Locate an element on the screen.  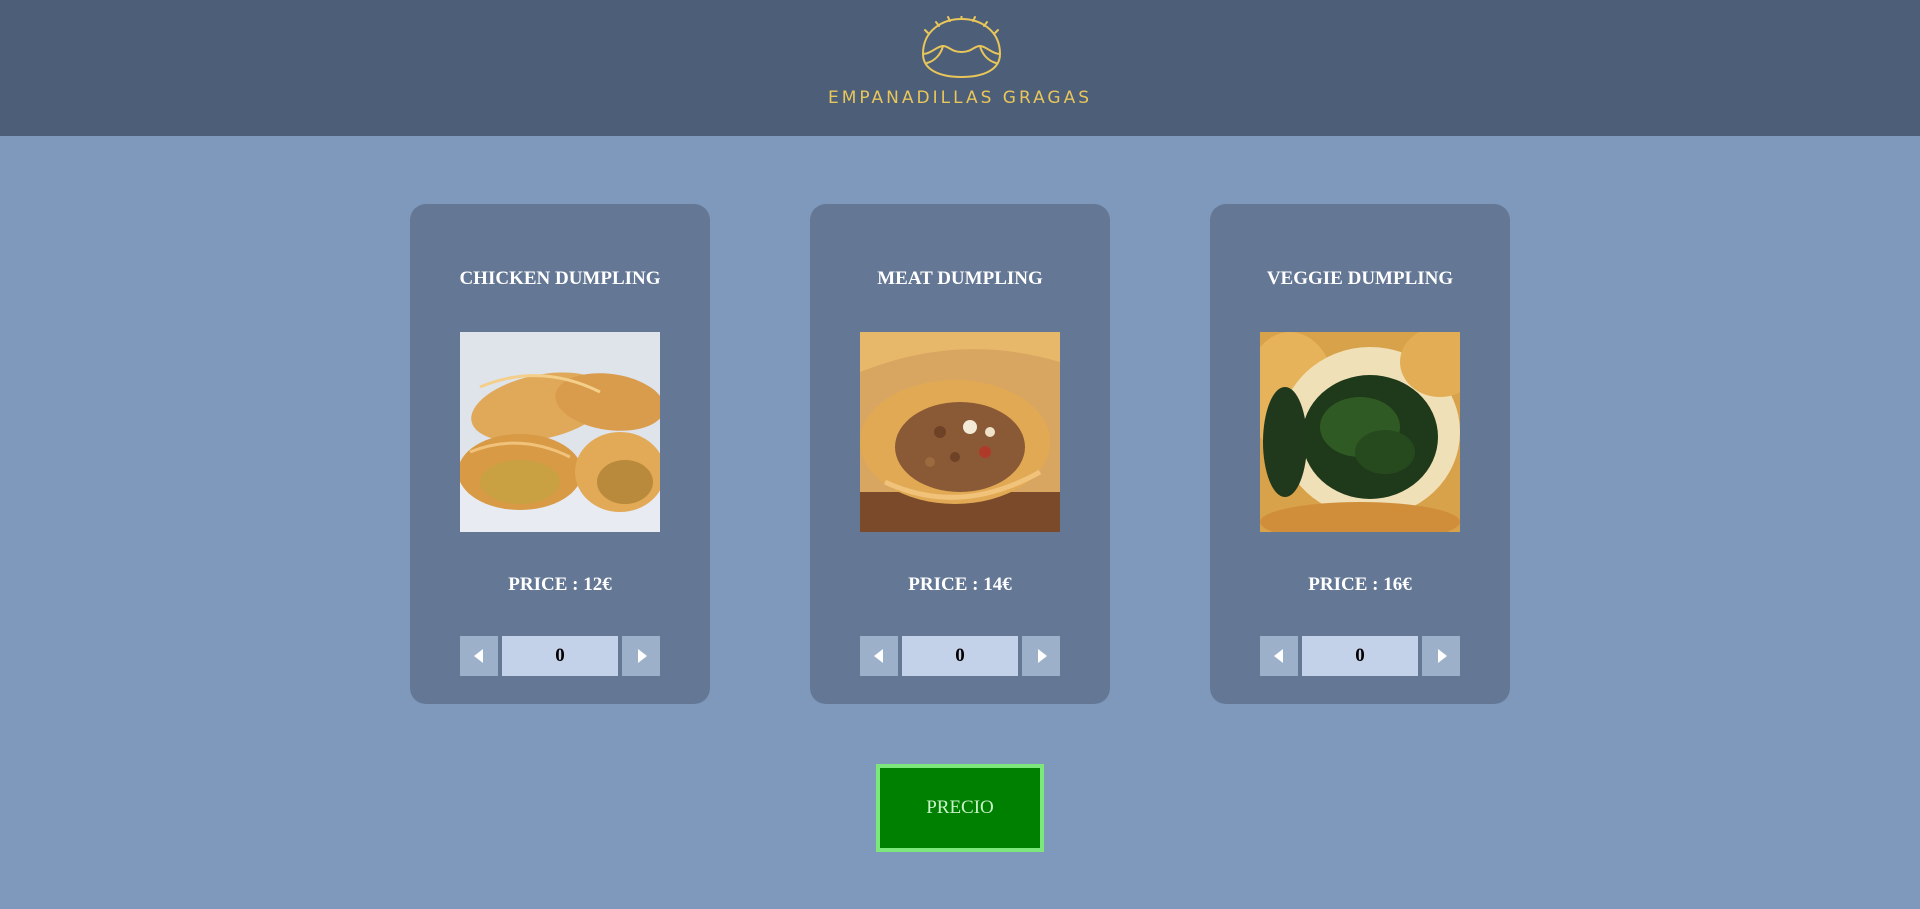
meat-dumpling-photo is located at coordinates (960, 432).